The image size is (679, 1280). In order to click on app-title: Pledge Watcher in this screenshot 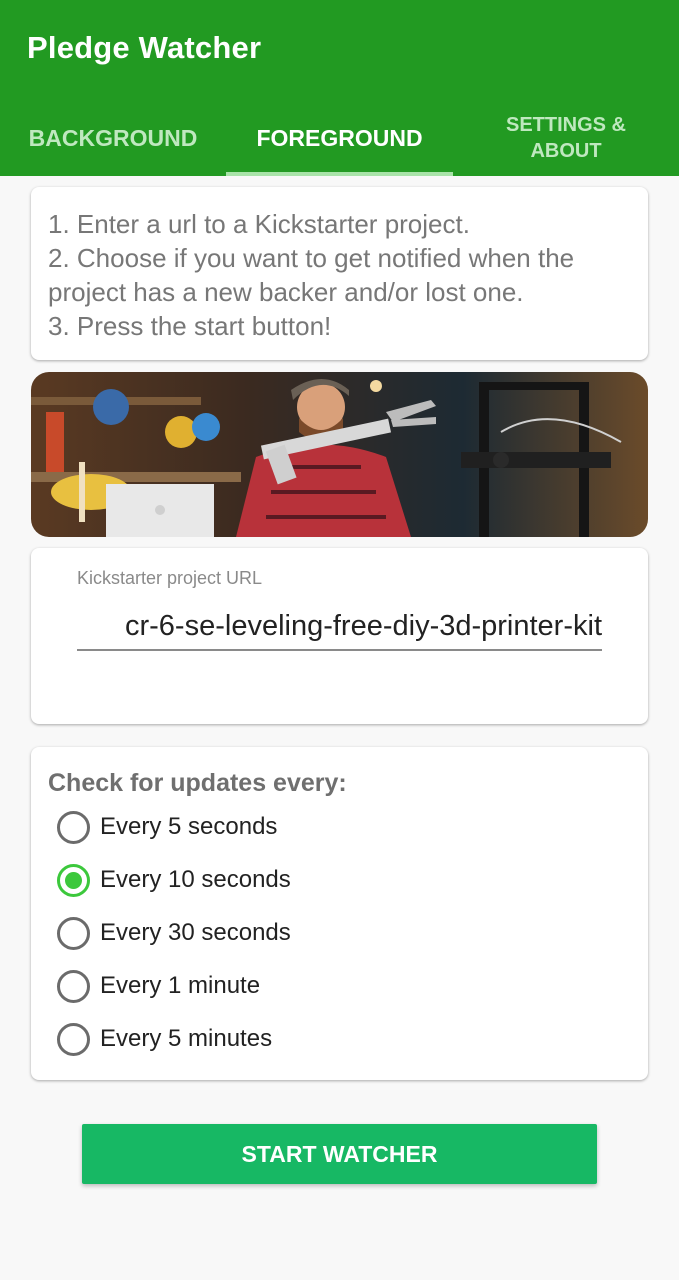, I will do `click(144, 47)`.